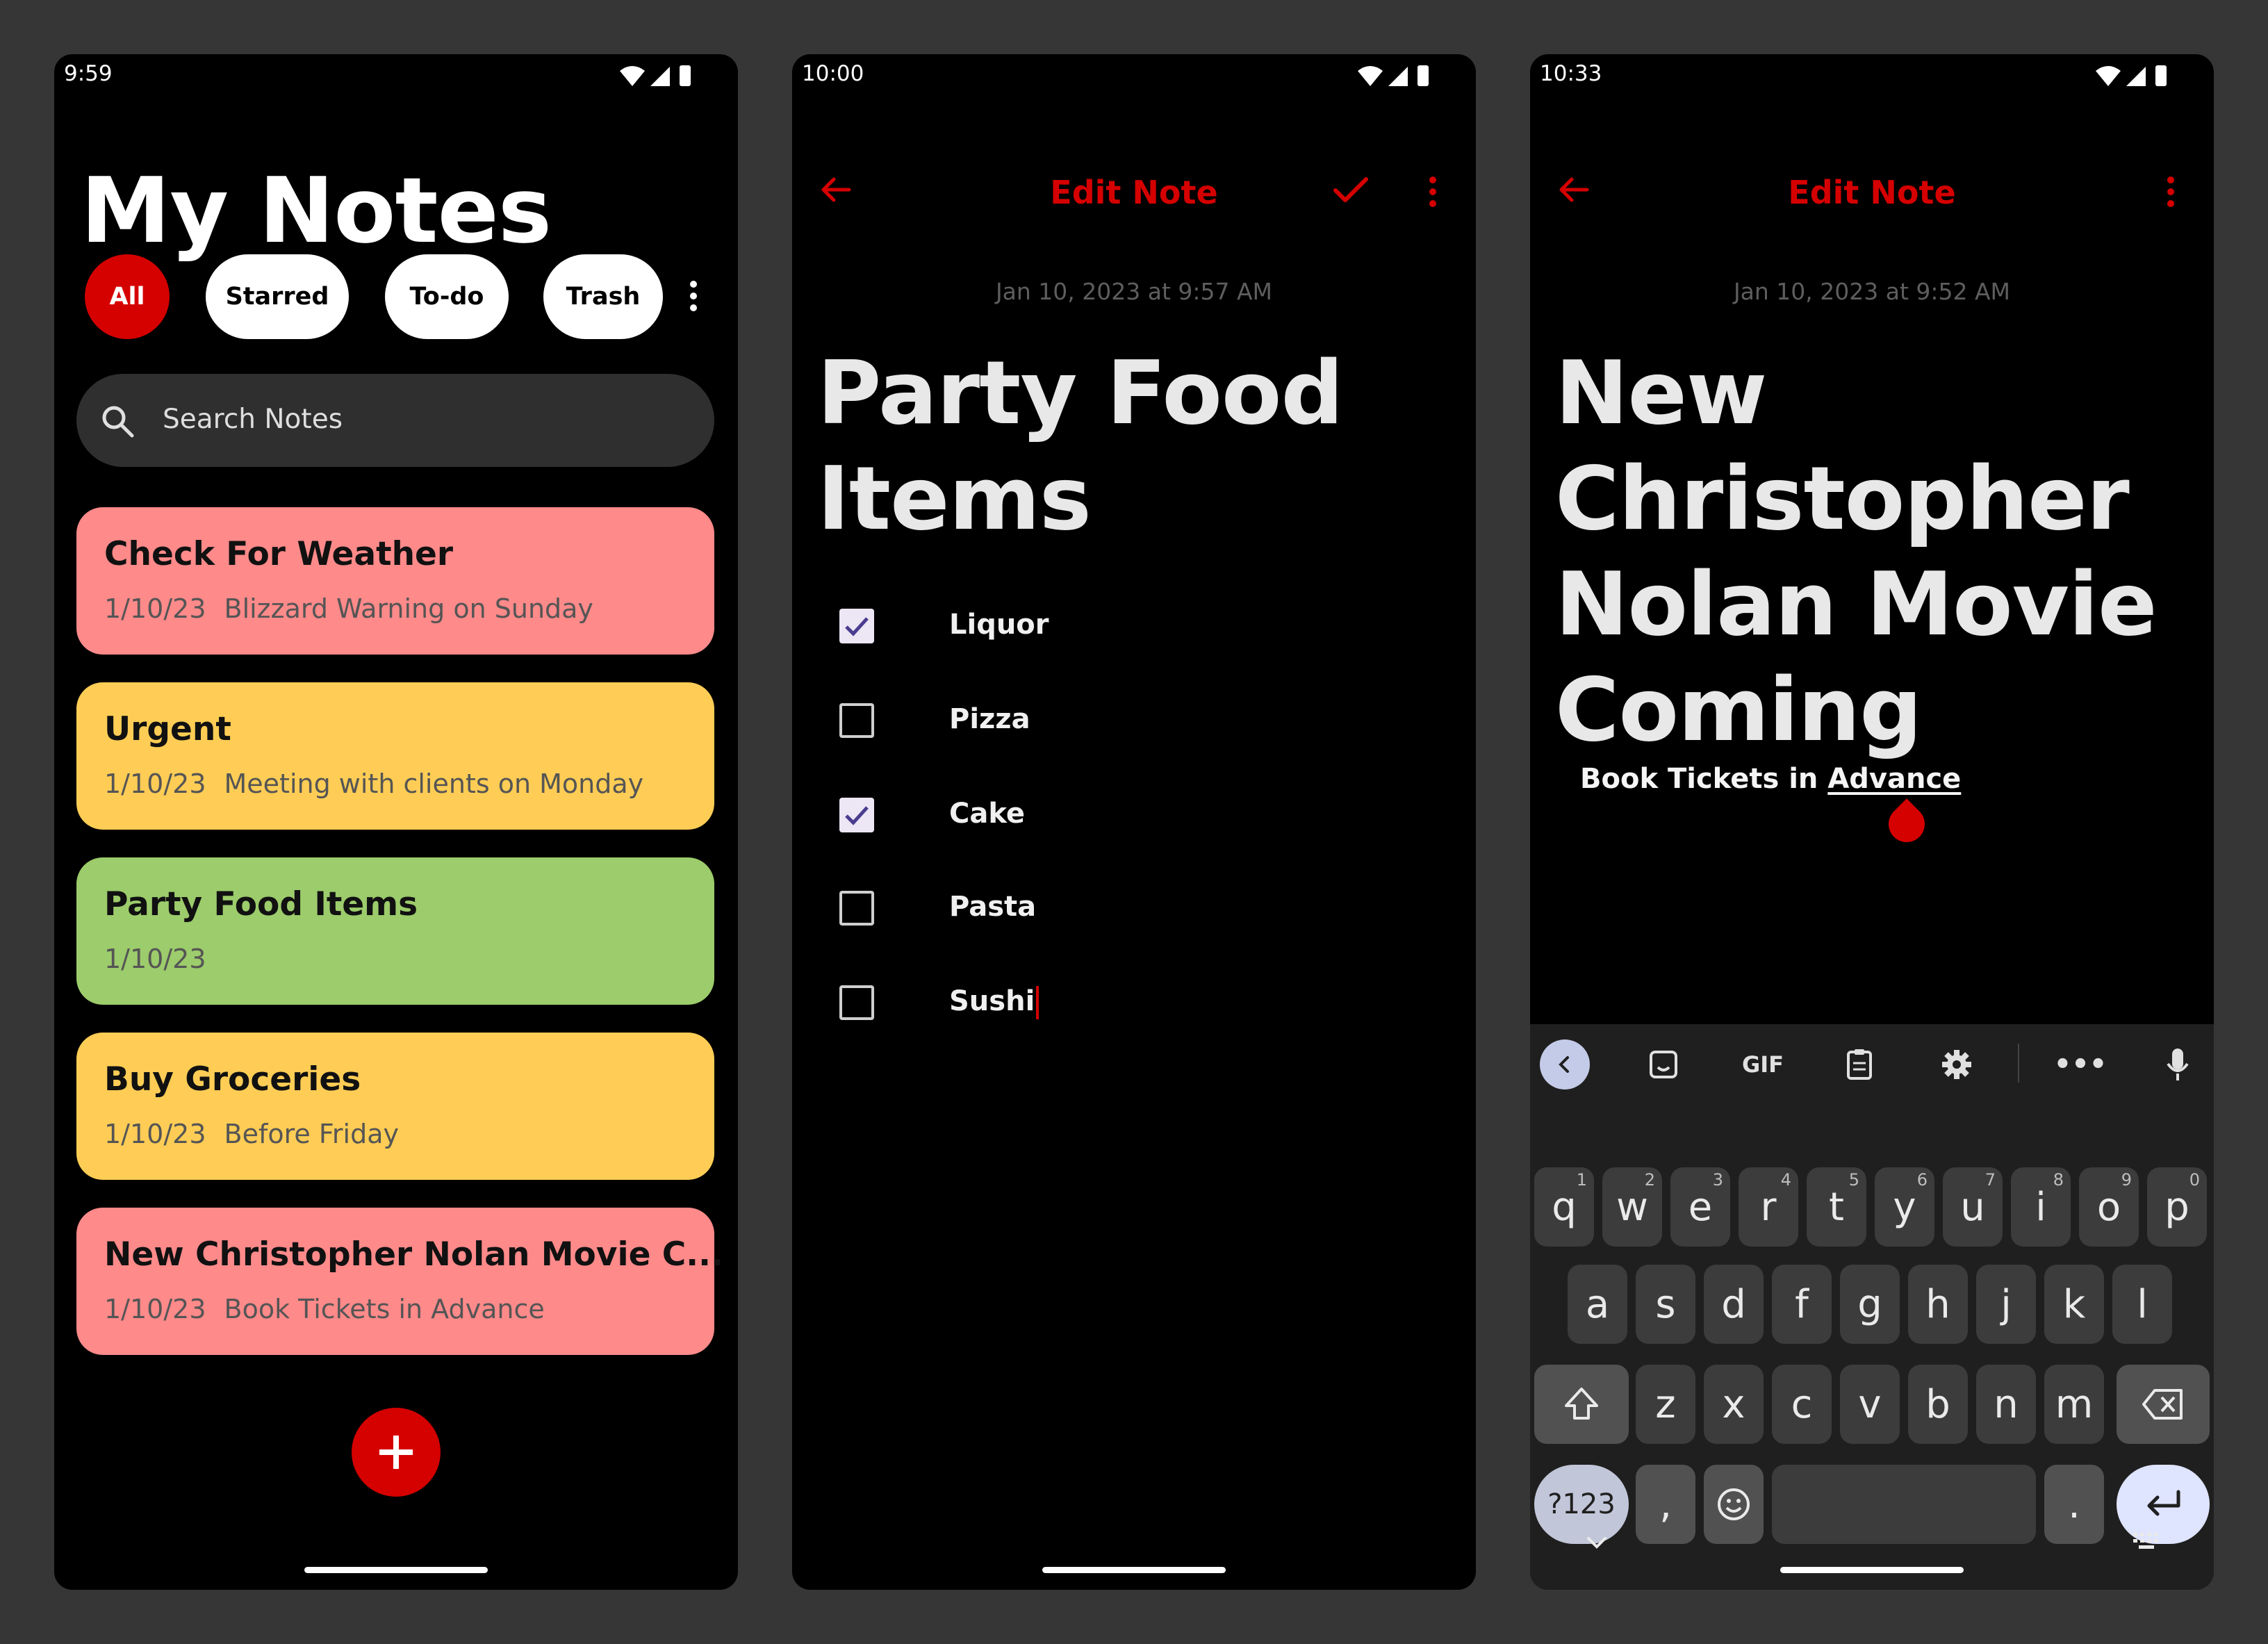 Image resolution: width=2268 pixels, height=1644 pixels. I want to click on chip-todo: To-do, so click(447, 296).